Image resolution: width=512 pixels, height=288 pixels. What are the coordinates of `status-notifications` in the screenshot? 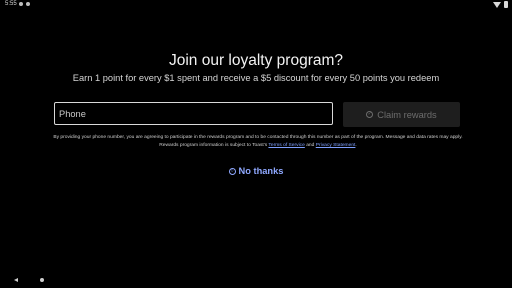 It's located at (24, 4).